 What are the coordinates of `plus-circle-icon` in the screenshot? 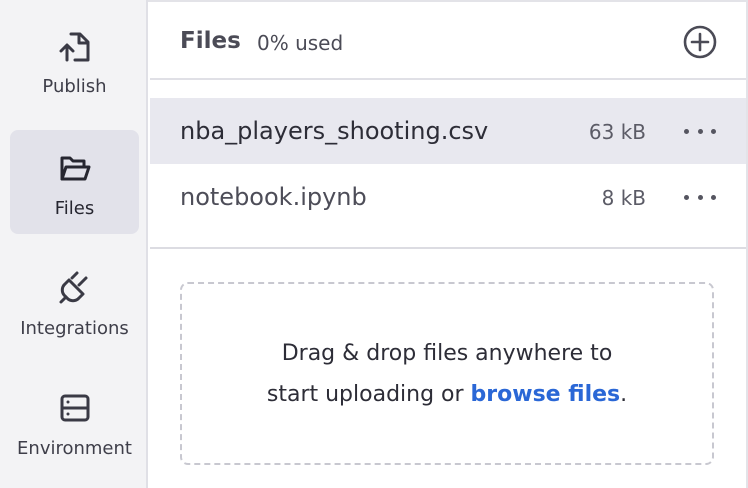 It's located at (700, 42).